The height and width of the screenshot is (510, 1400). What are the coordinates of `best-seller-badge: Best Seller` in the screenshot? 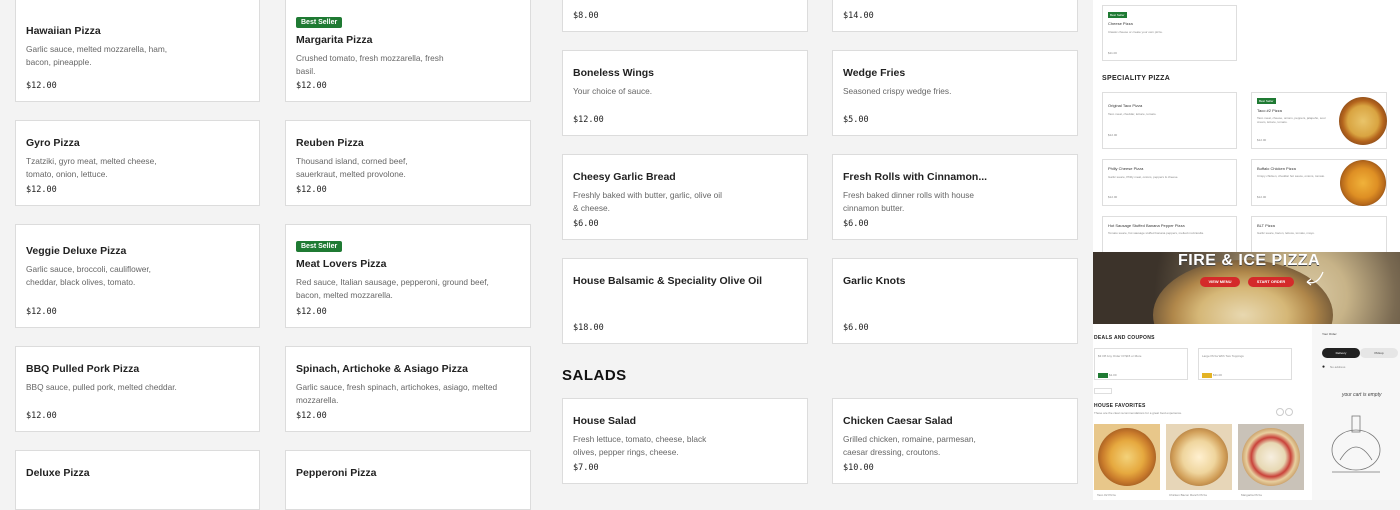 It's located at (1117, 15).